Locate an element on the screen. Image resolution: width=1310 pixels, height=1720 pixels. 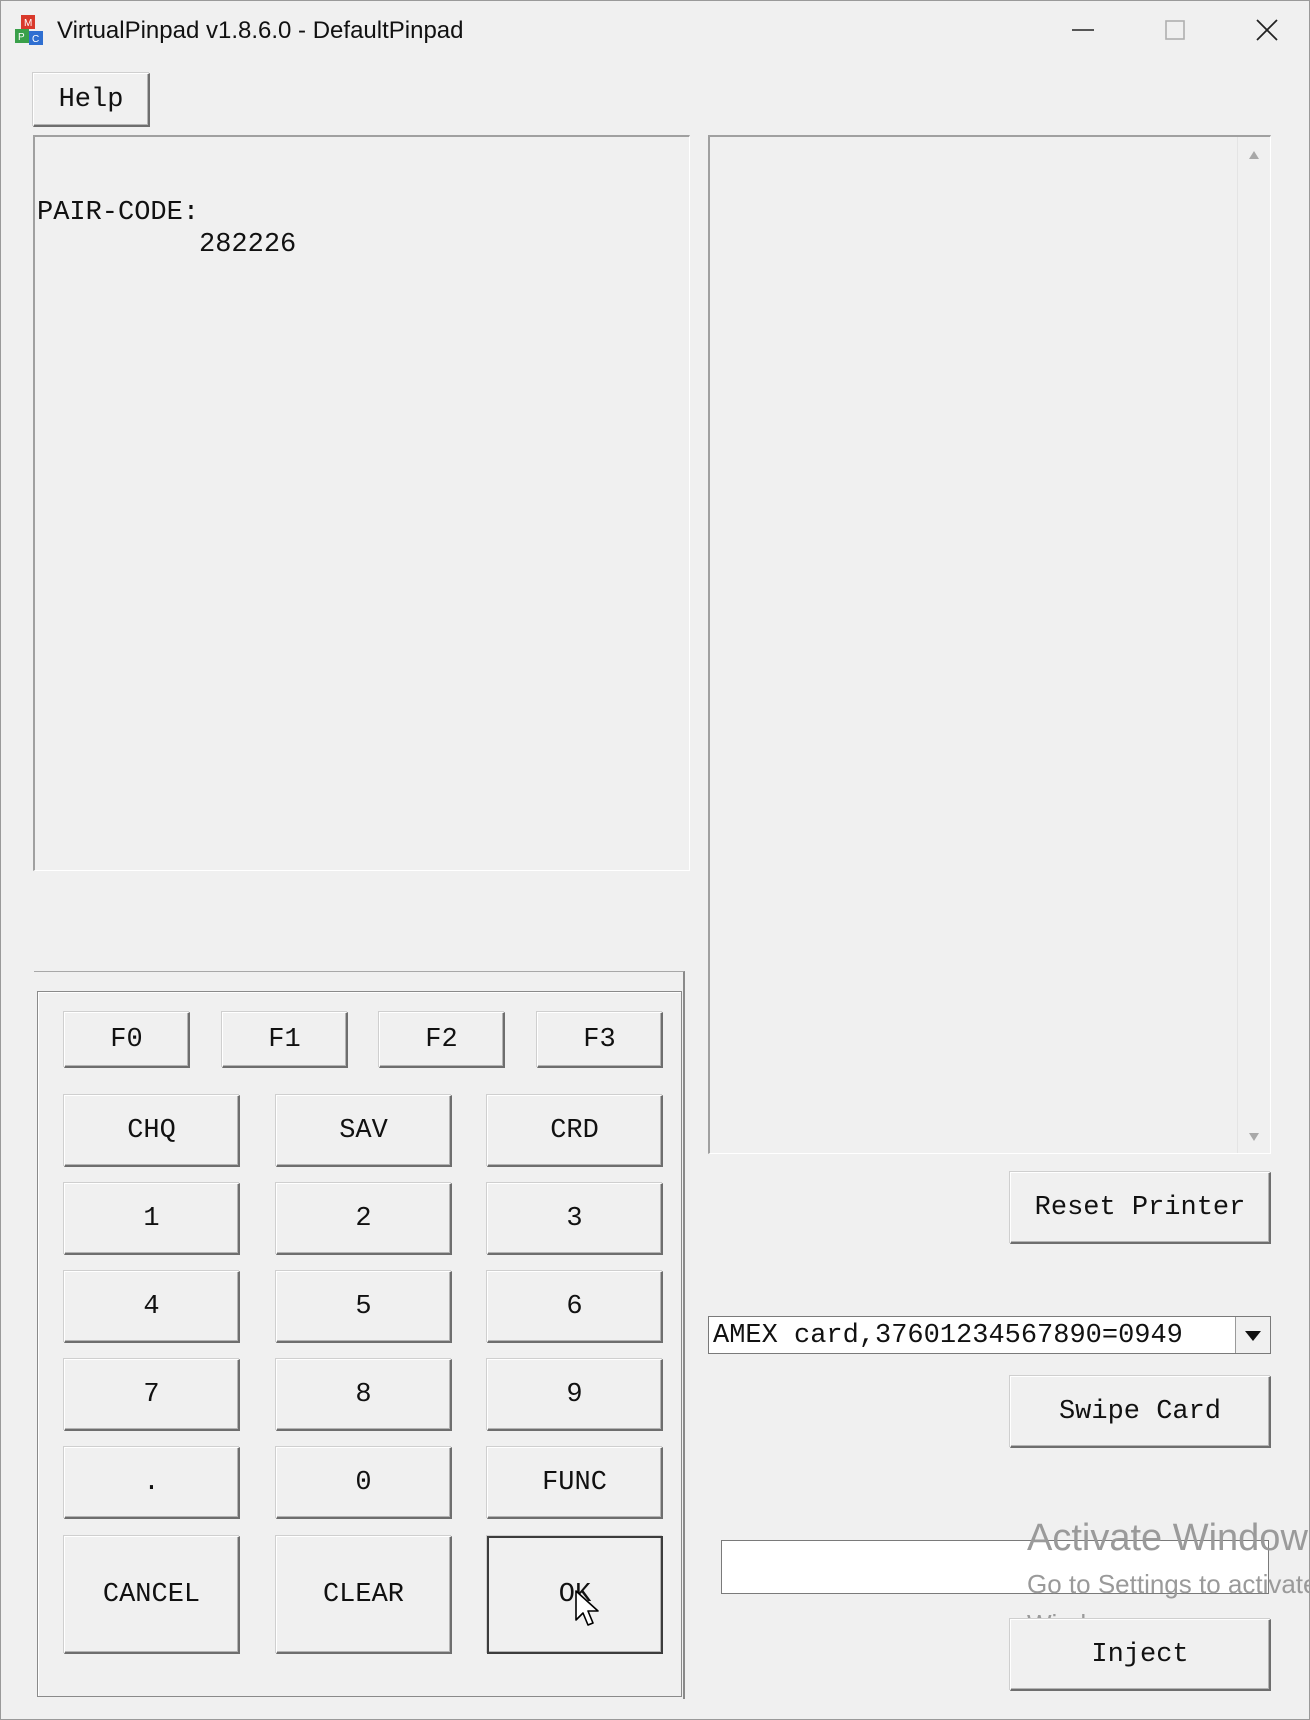
app-icon: M P C is located at coordinates (29, 30).